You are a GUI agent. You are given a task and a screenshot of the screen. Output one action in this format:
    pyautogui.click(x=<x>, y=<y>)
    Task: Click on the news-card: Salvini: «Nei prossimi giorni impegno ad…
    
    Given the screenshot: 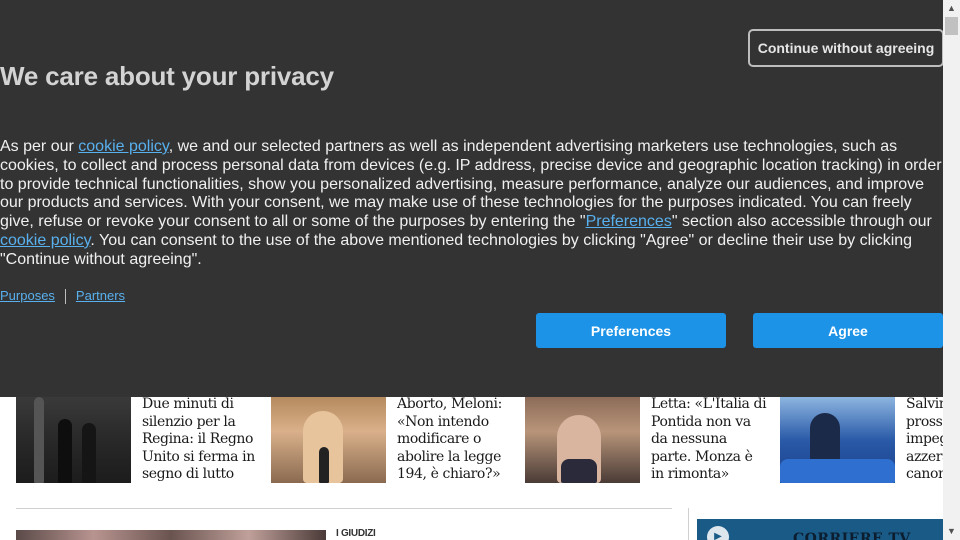 What is the action you would take?
    pyautogui.click(x=861, y=440)
    